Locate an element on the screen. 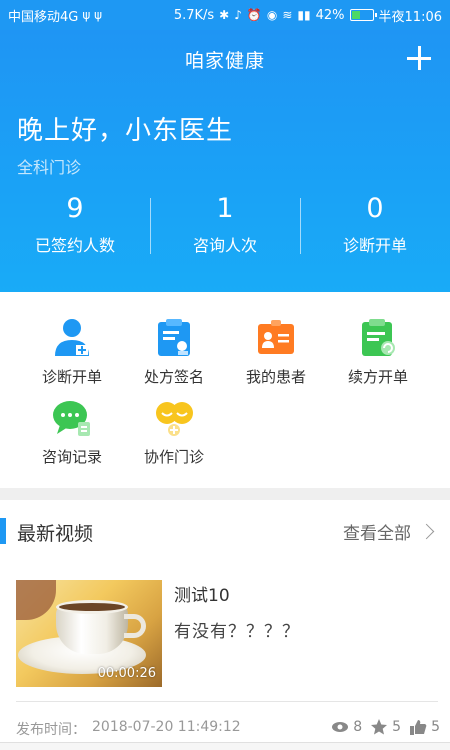 The height and width of the screenshot is (750, 450). app-title: 咱家健康 is located at coordinates (224, 60).